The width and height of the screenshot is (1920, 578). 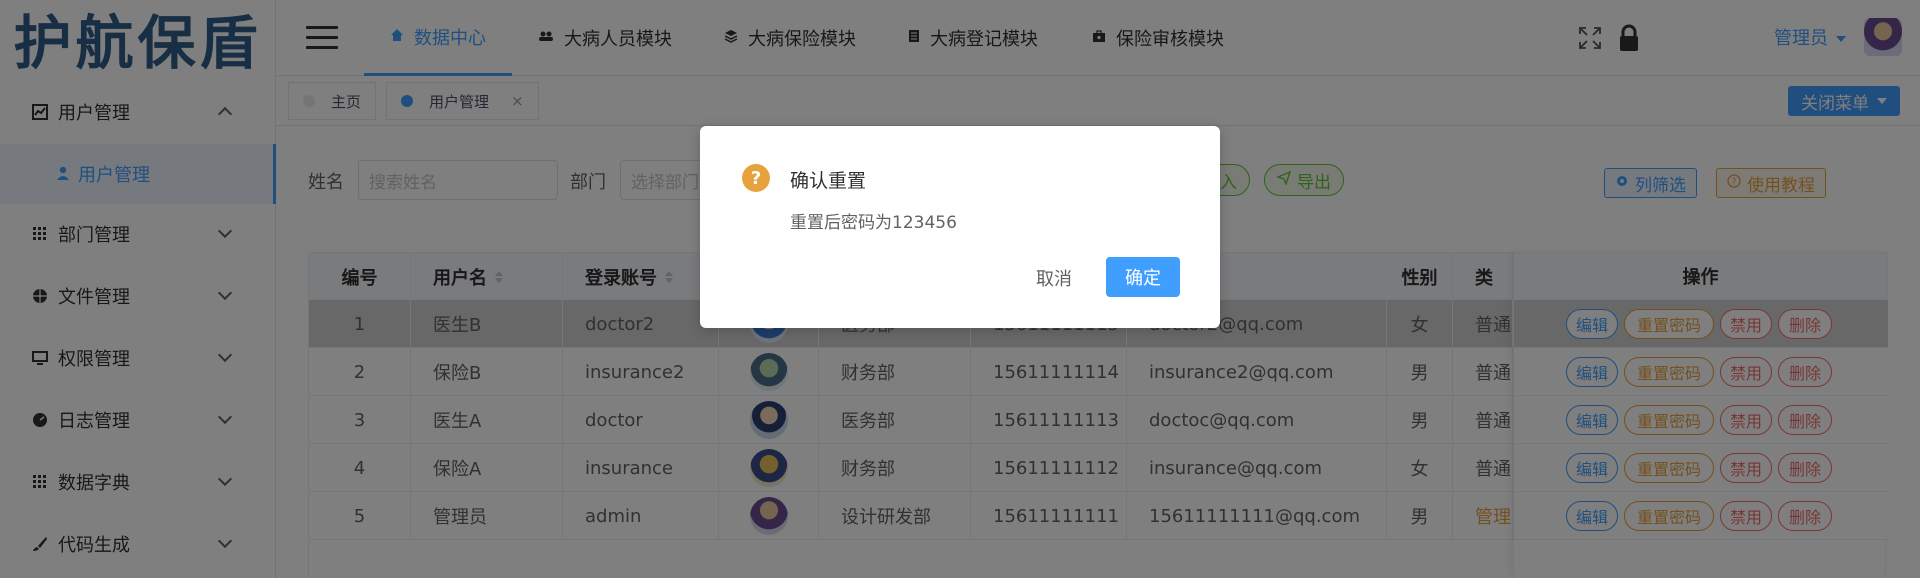 What do you see at coordinates (873, 223) in the screenshot?
I see `dialog-message: 重置后密码为123456` at bounding box center [873, 223].